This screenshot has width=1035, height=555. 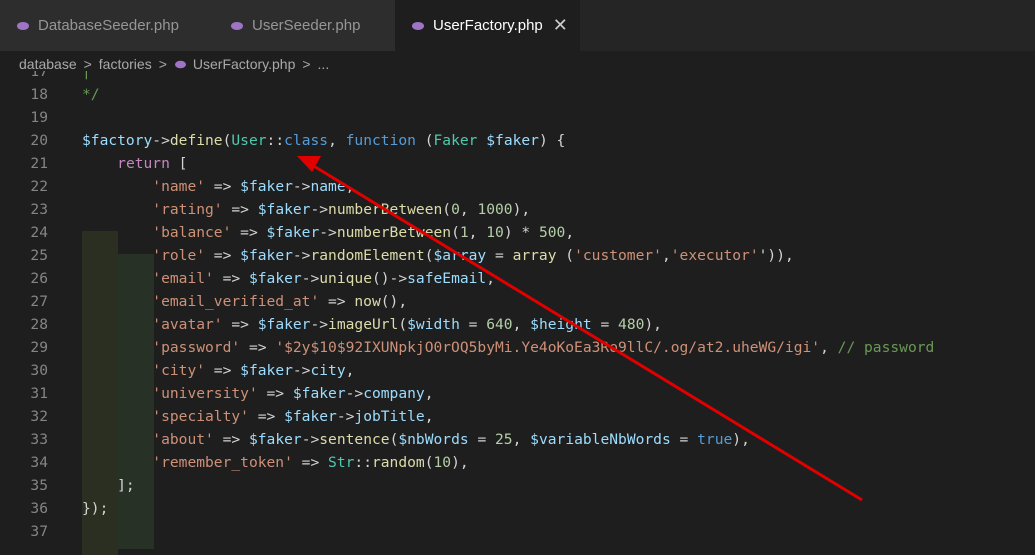 What do you see at coordinates (517, 531) in the screenshot?
I see `code-line: 37` at bounding box center [517, 531].